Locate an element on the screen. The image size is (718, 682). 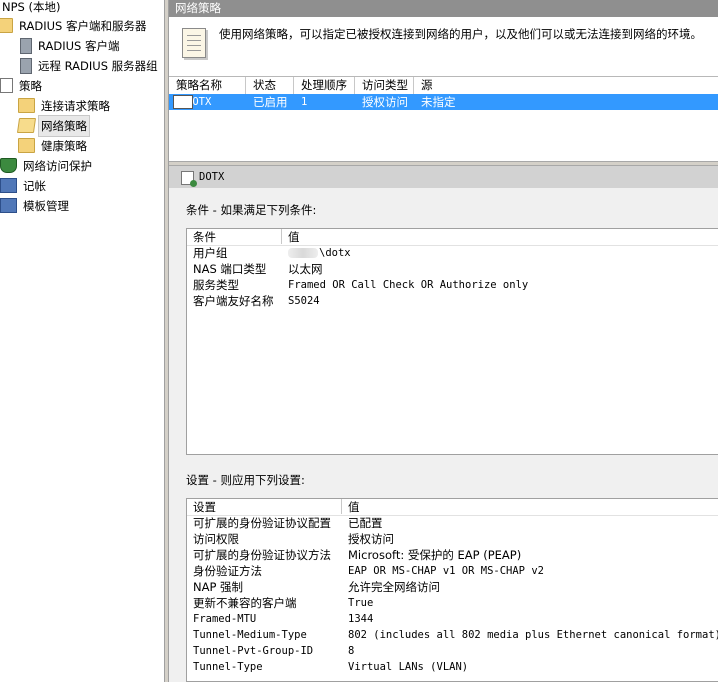
redacted-blur is located at coordinates (303, 253).